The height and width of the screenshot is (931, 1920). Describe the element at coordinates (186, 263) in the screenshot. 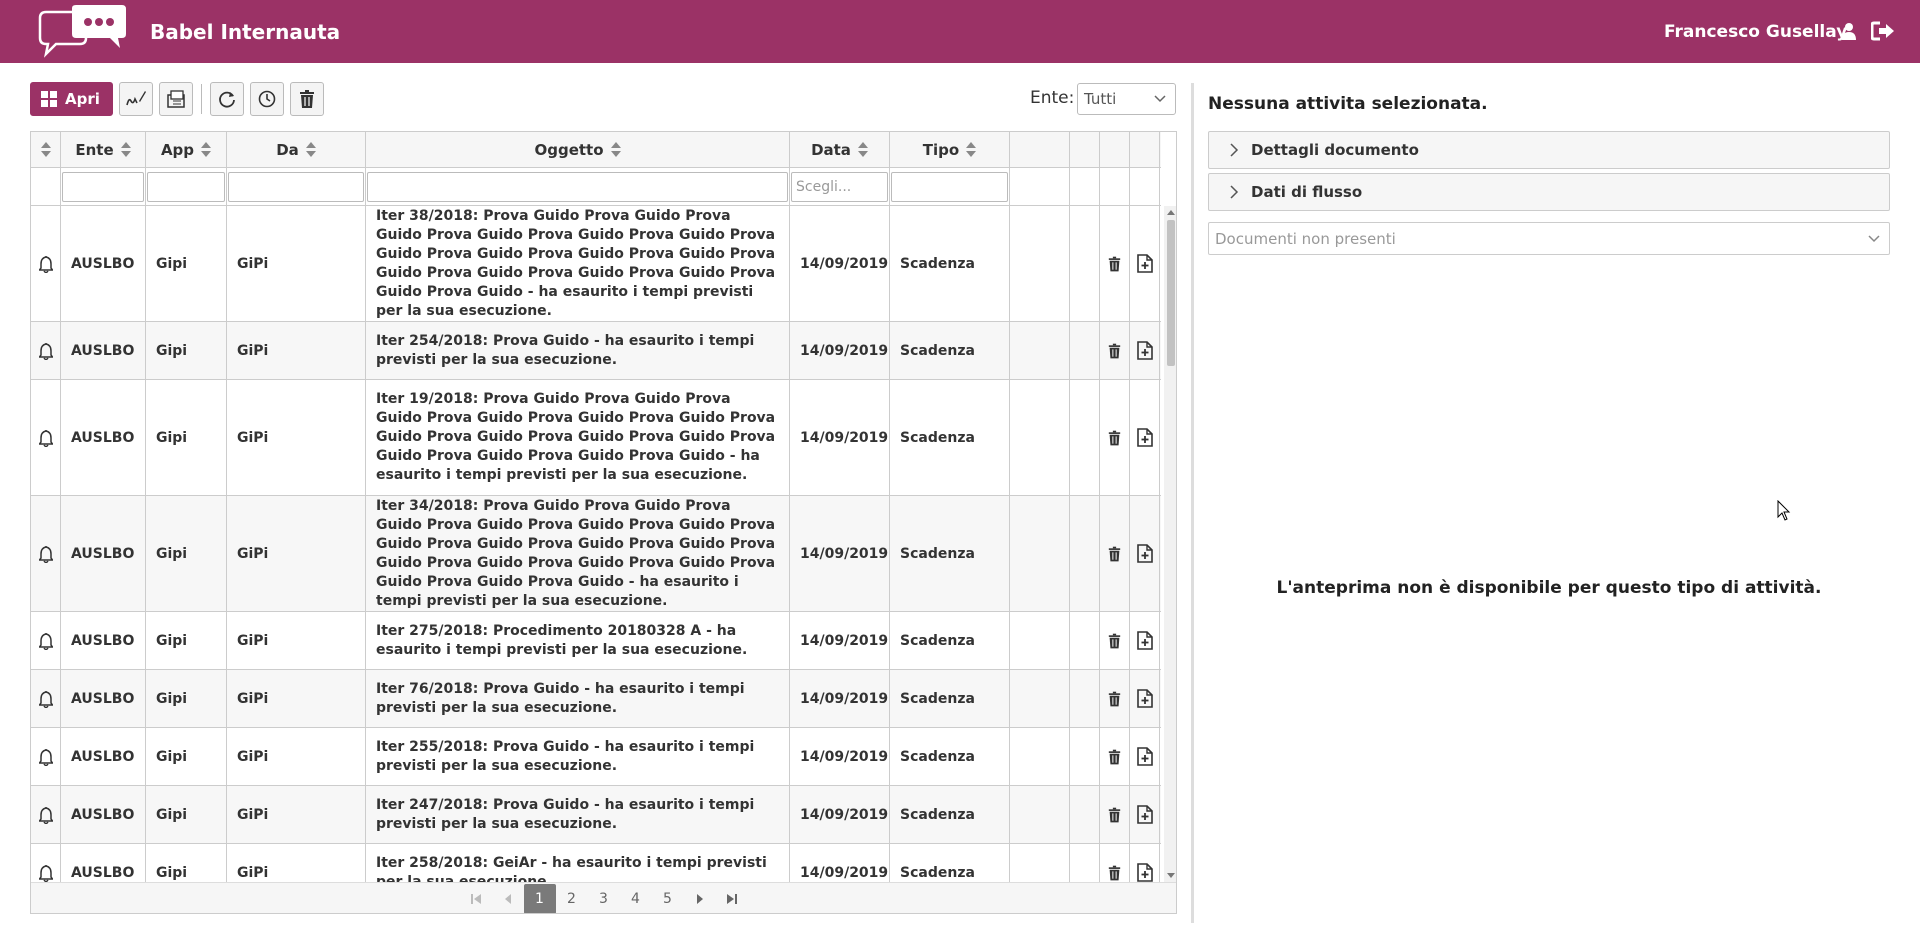

I see `cell-app: Gipi` at that location.